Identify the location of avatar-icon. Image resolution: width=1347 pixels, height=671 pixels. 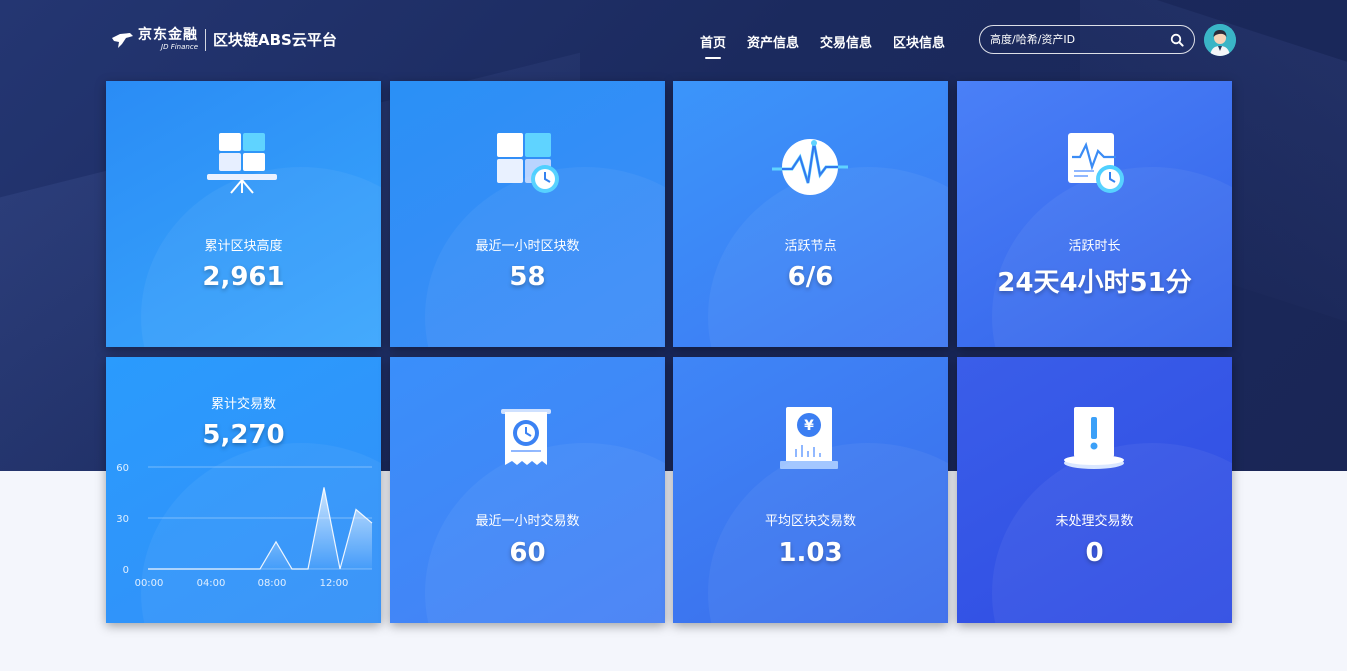
(1220, 40).